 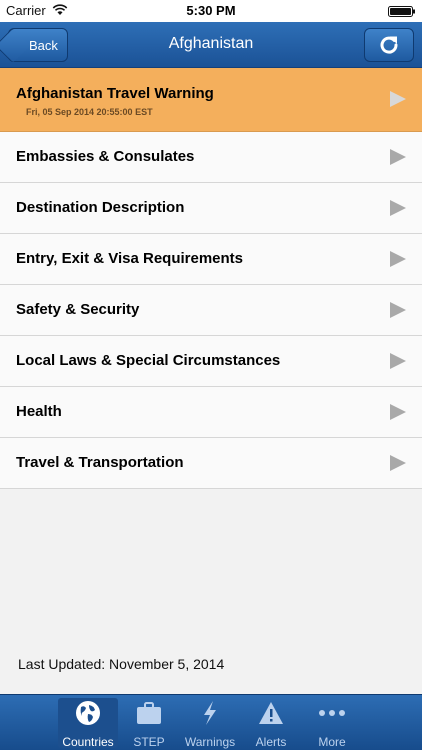 I want to click on page-title: Afghanistan, so click(x=211, y=43).